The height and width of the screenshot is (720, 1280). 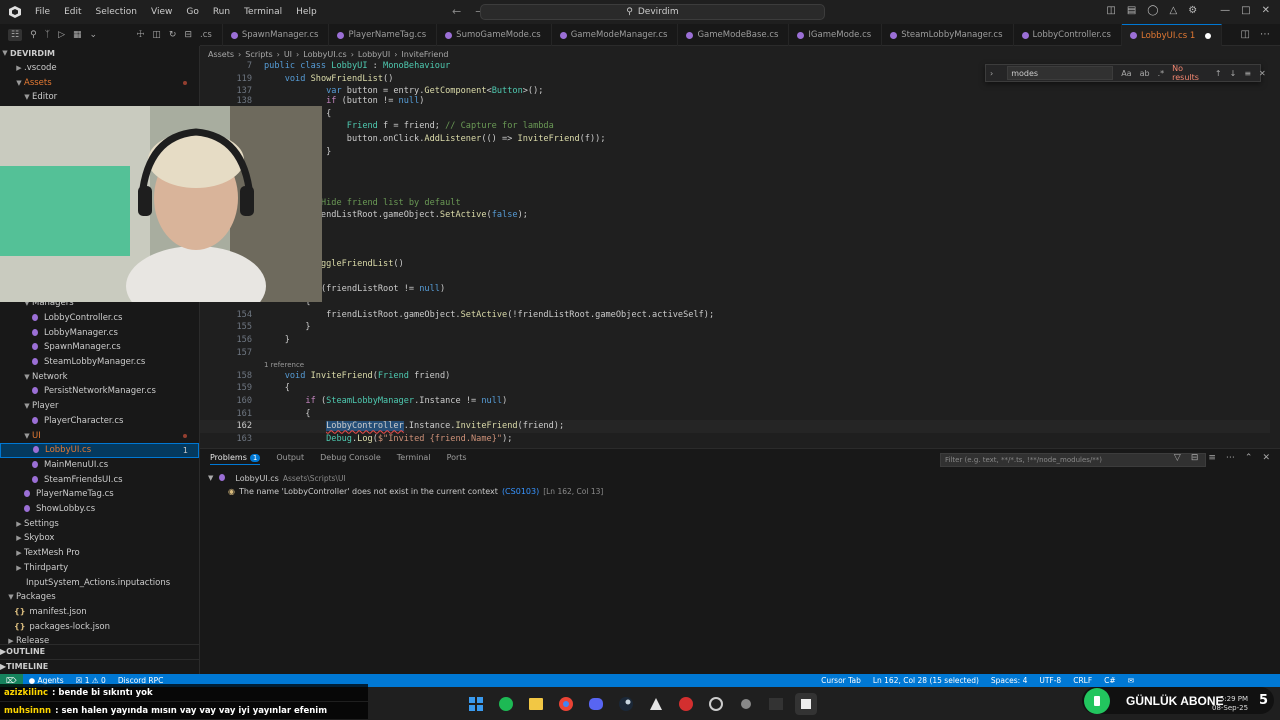 I want to click on whole-word-toggle: ab, so click(x=1145, y=73).